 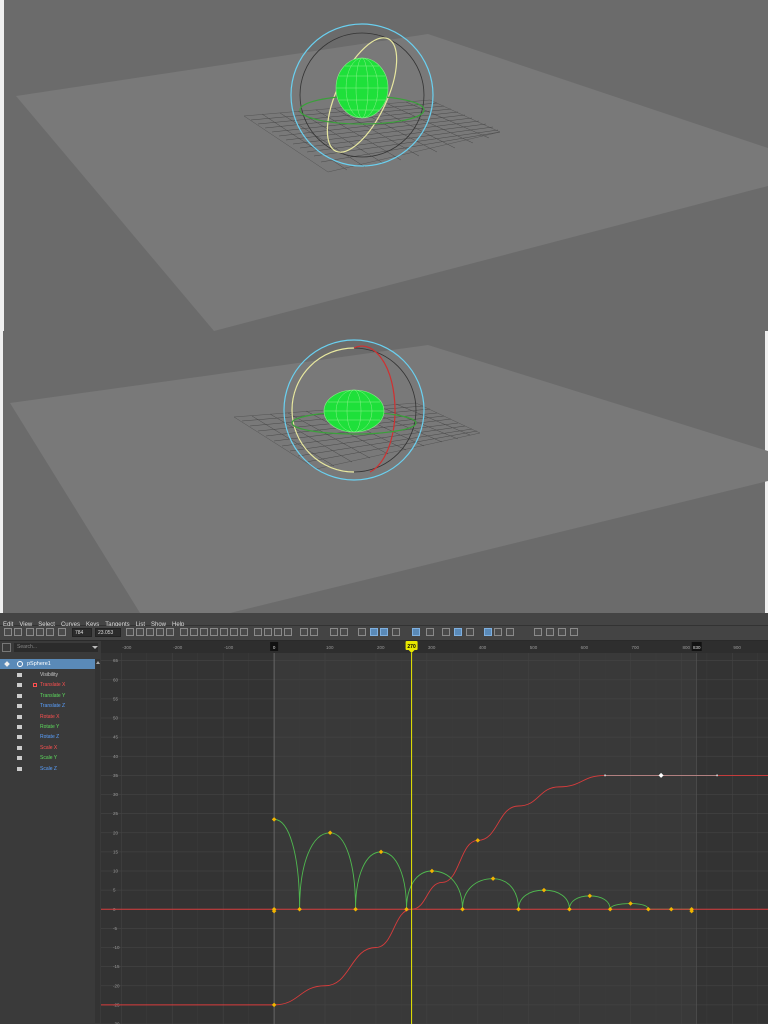 I want to click on channel-label: Scale Z, so click(x=48, y=768).